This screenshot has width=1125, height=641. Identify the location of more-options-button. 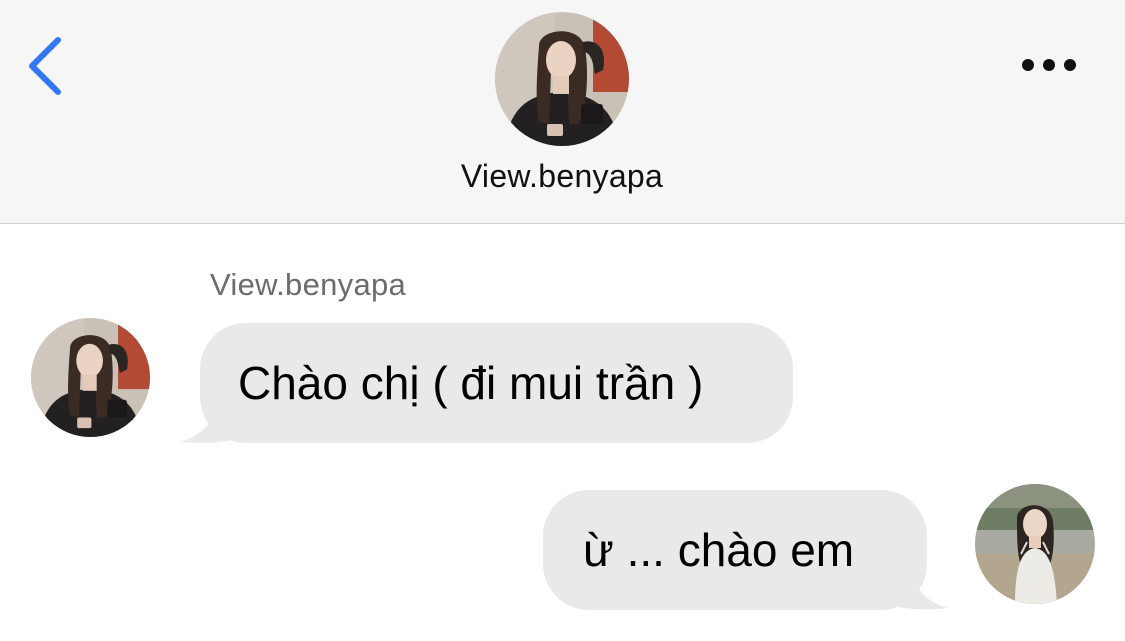
(1048, 65).